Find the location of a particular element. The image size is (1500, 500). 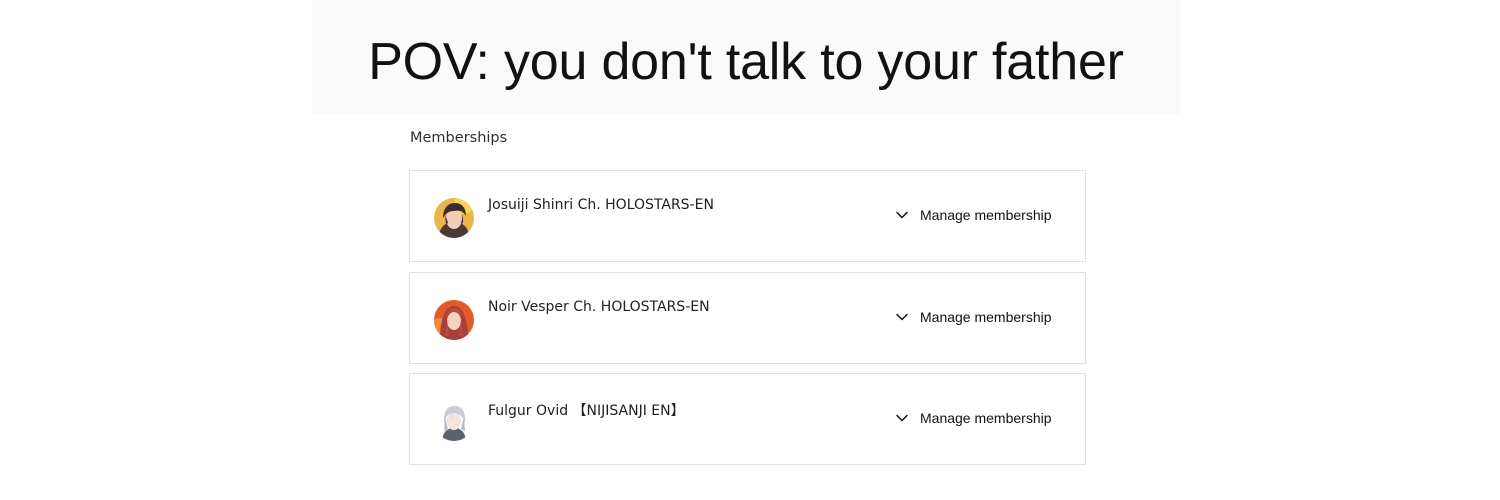

channel-name: Fulgur Ovid 【NIJISANJI EN】 is located at coordinates (586, 410).